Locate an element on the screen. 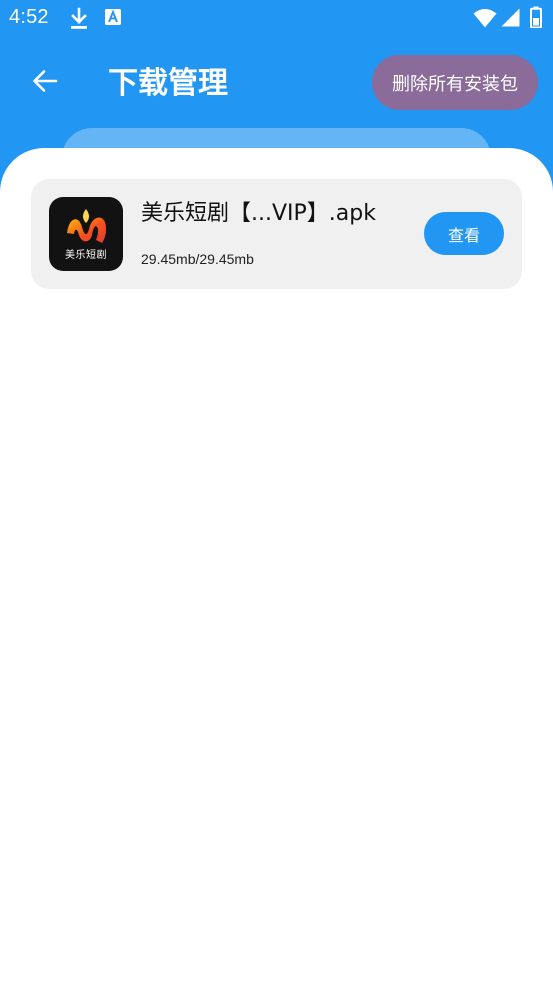  page-title: 下载管理 is located at coordinates (168, 83).